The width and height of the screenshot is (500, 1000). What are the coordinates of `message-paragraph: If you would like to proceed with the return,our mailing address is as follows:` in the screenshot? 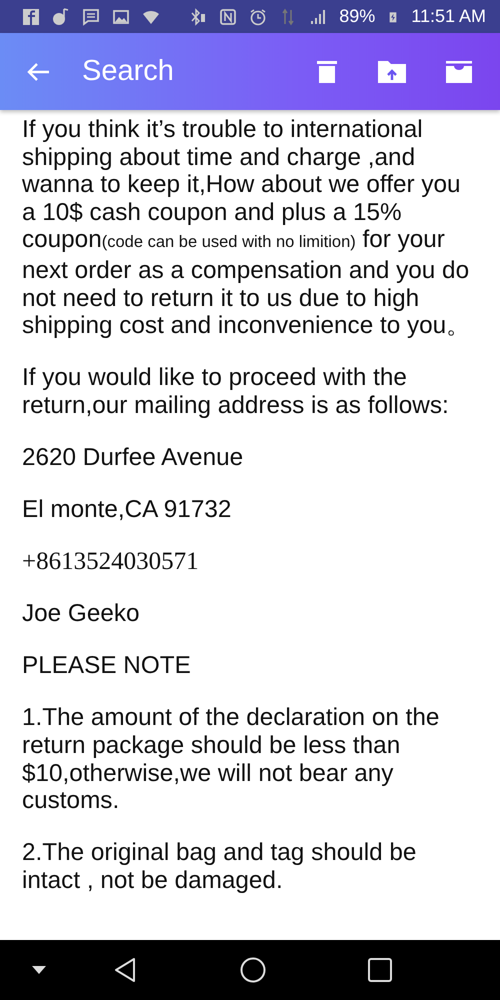 It's located at (236, 392).